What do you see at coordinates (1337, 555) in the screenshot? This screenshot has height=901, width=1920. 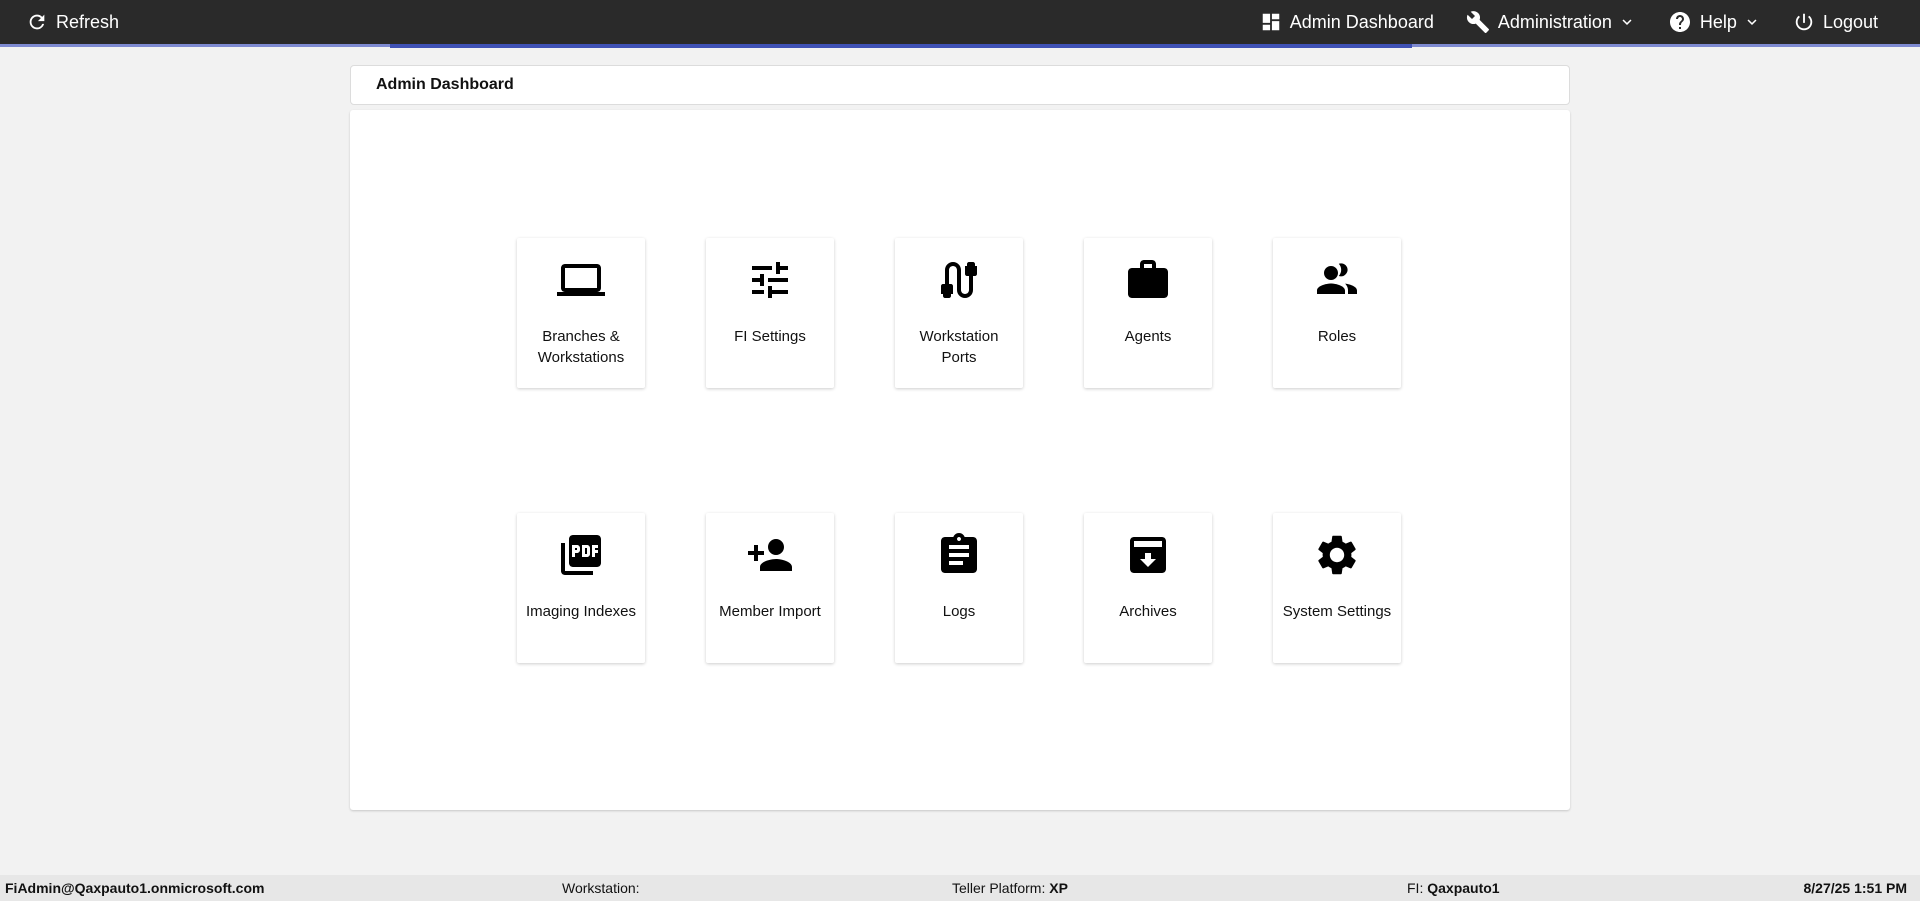 I see `gear-icon` at bounding box center [1337, 555].